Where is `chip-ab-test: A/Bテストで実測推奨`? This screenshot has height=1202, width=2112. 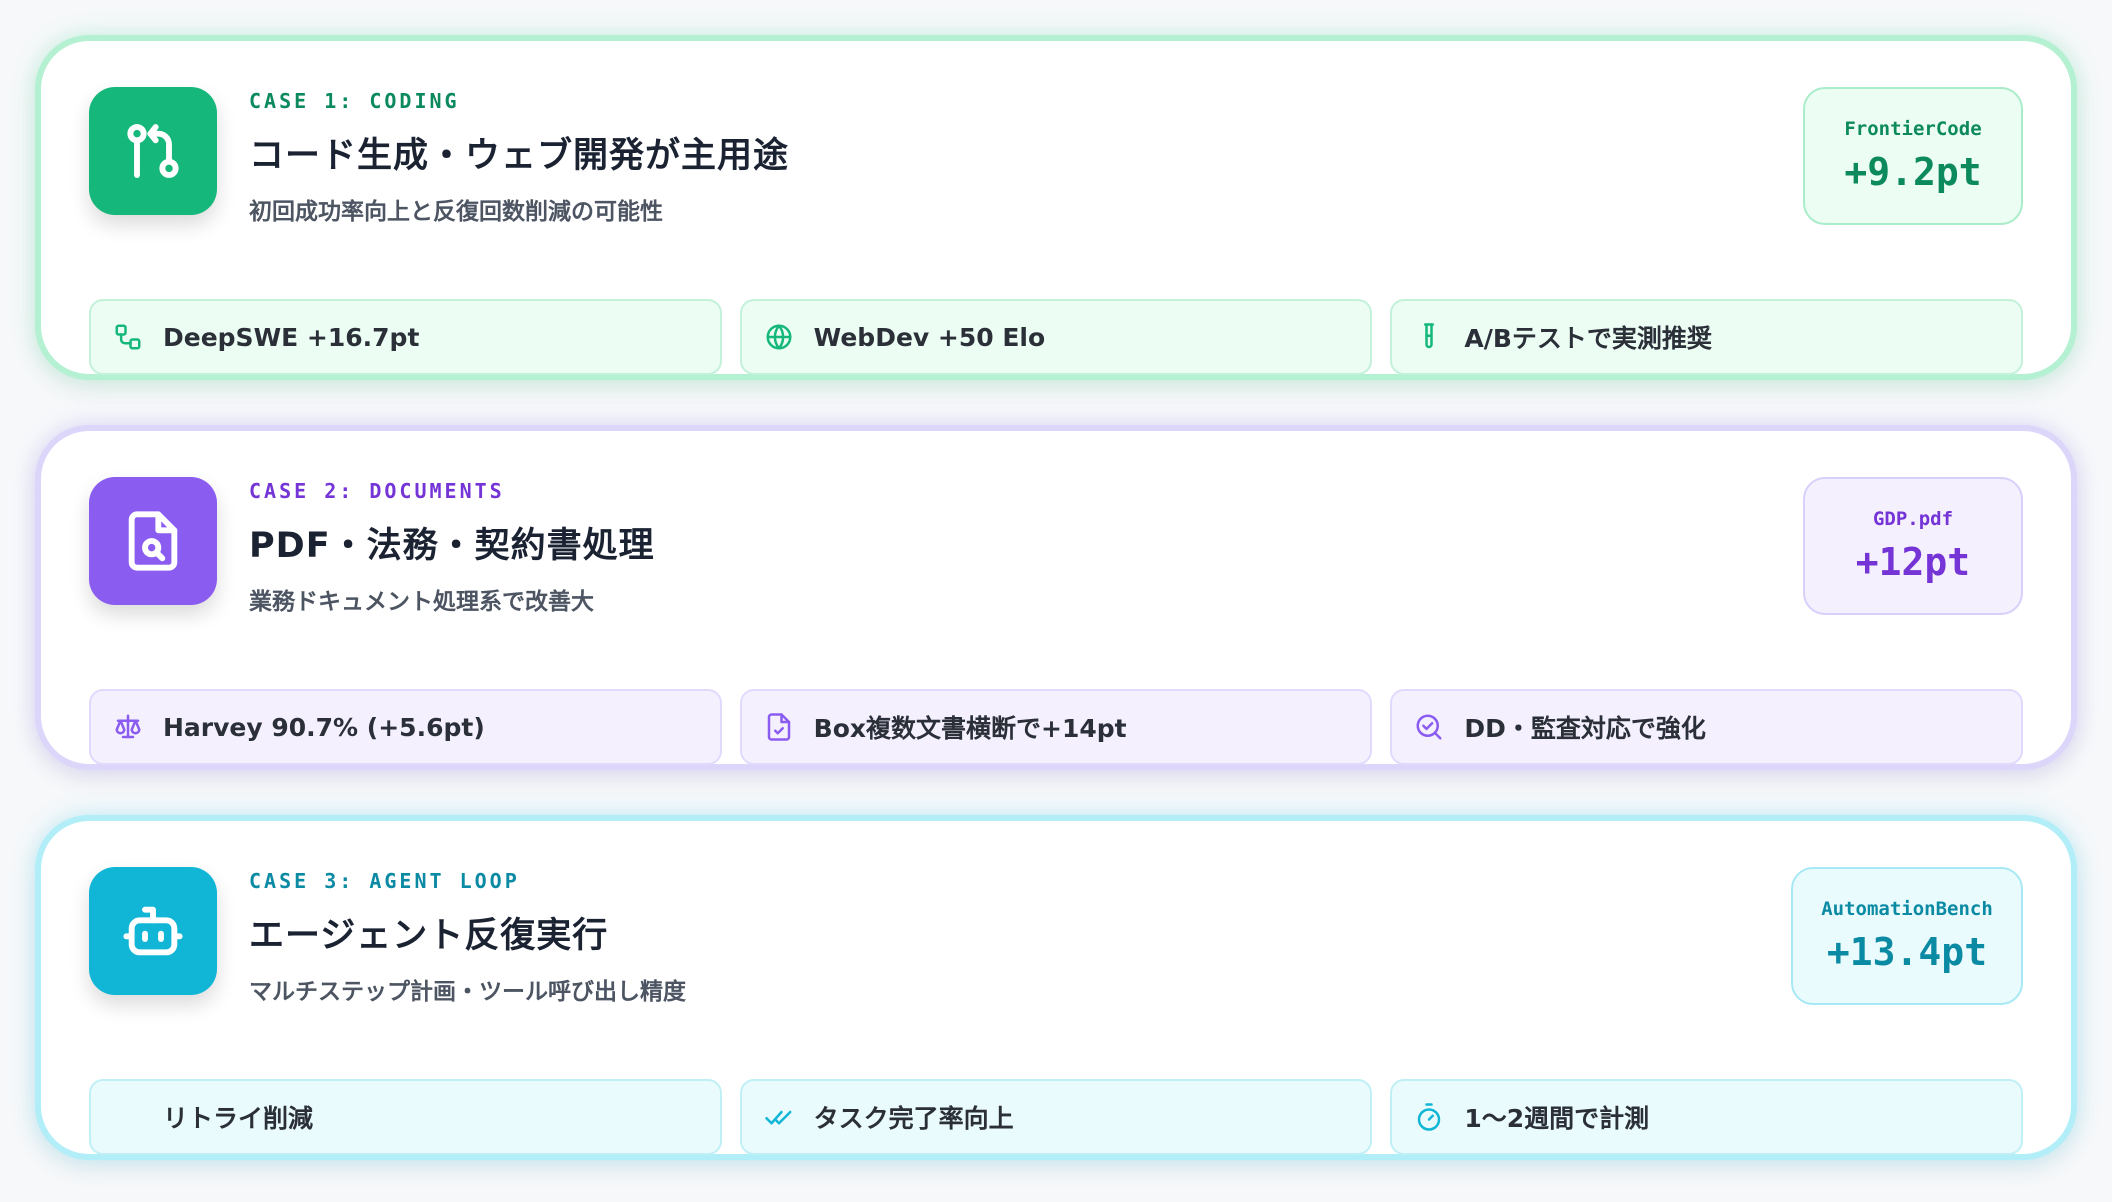 chip-ab-test: A/Bテストで実測推奨 is located at coordinates (1707, 337).